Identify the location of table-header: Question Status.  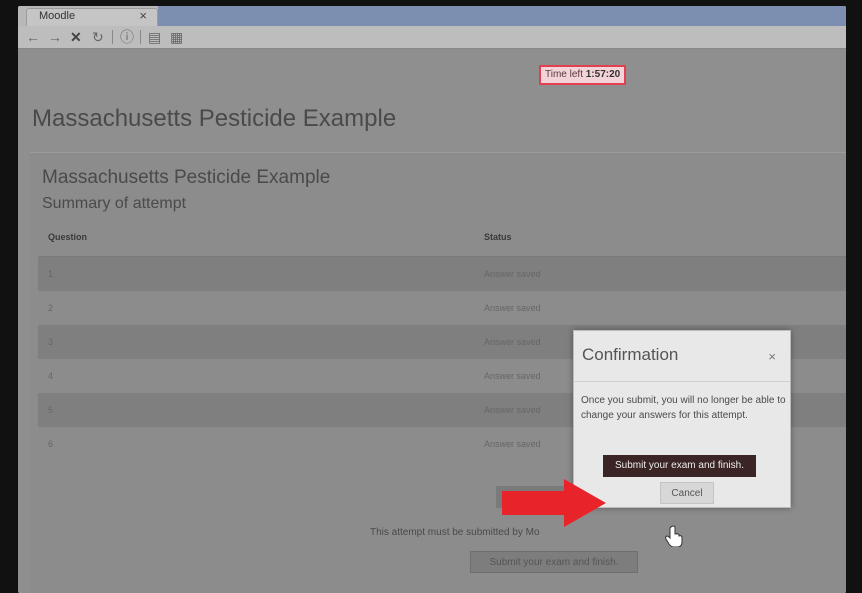
(442, 239).